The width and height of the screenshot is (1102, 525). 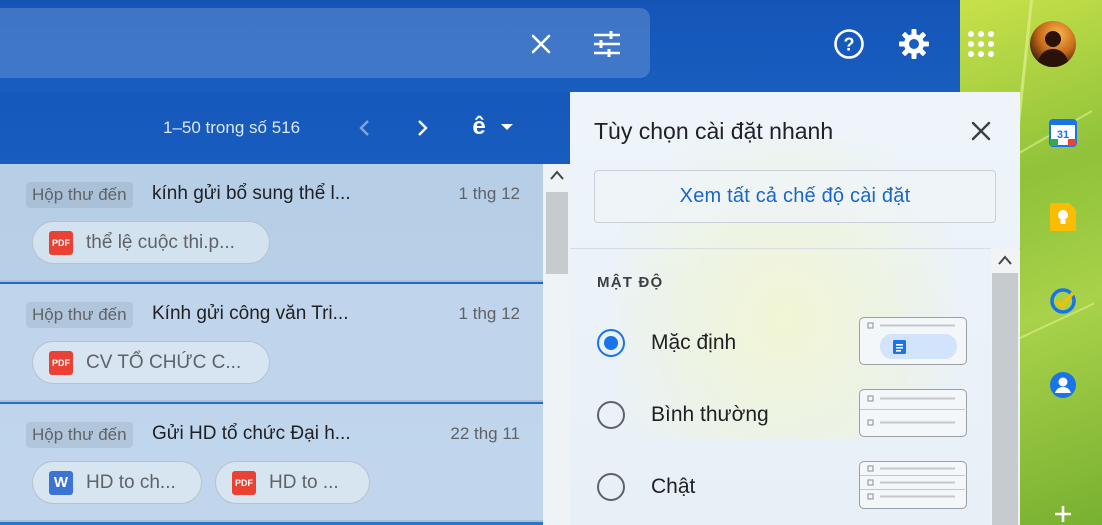 What do you see at coordinates (913, 413) in the screenshot?
I see `density-comfortable-preview` at bounding box center [913, 413].